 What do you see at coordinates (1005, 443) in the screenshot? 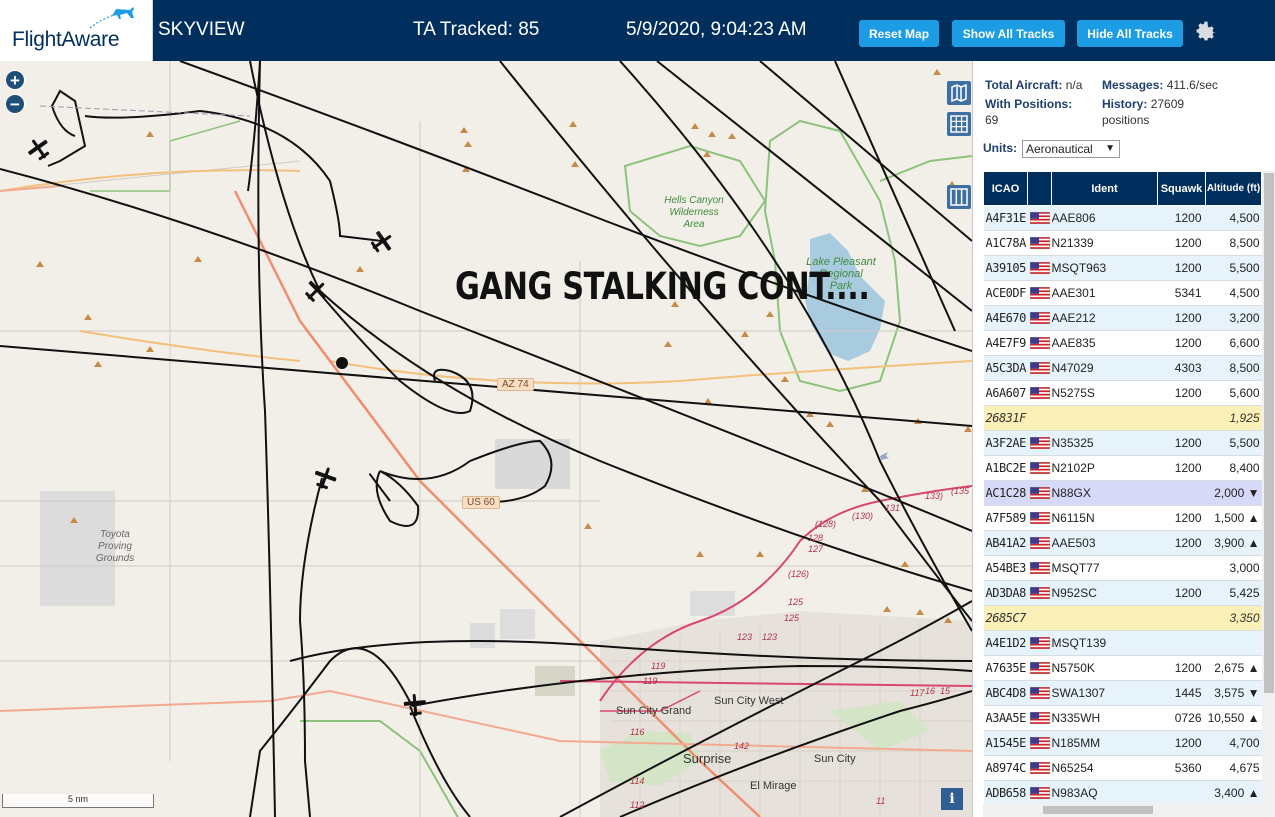
I see `icao-cell: A3F2AE` at bounding box center [1005, 443].